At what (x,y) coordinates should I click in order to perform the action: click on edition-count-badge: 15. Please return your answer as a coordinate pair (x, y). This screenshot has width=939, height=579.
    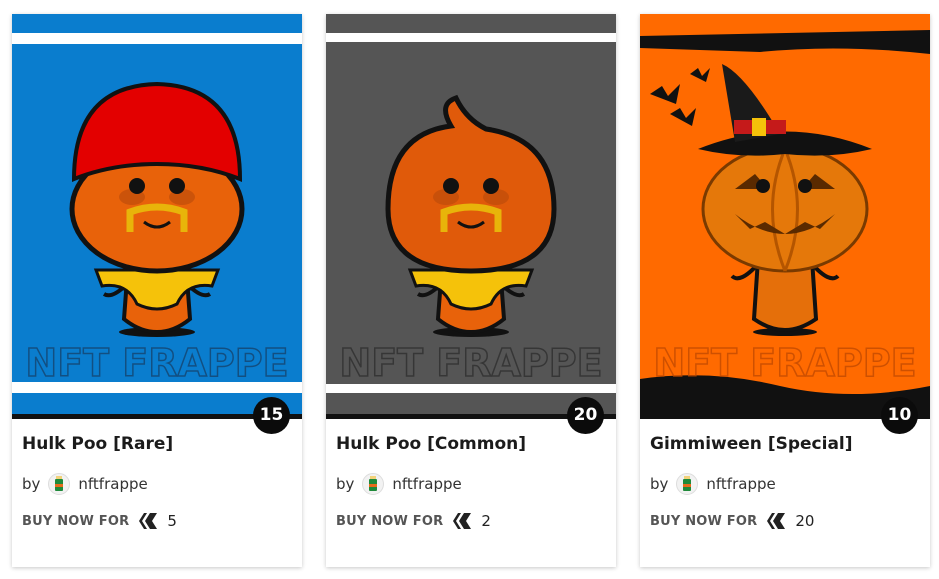
    Looking at the image, I should click on (271, 415).